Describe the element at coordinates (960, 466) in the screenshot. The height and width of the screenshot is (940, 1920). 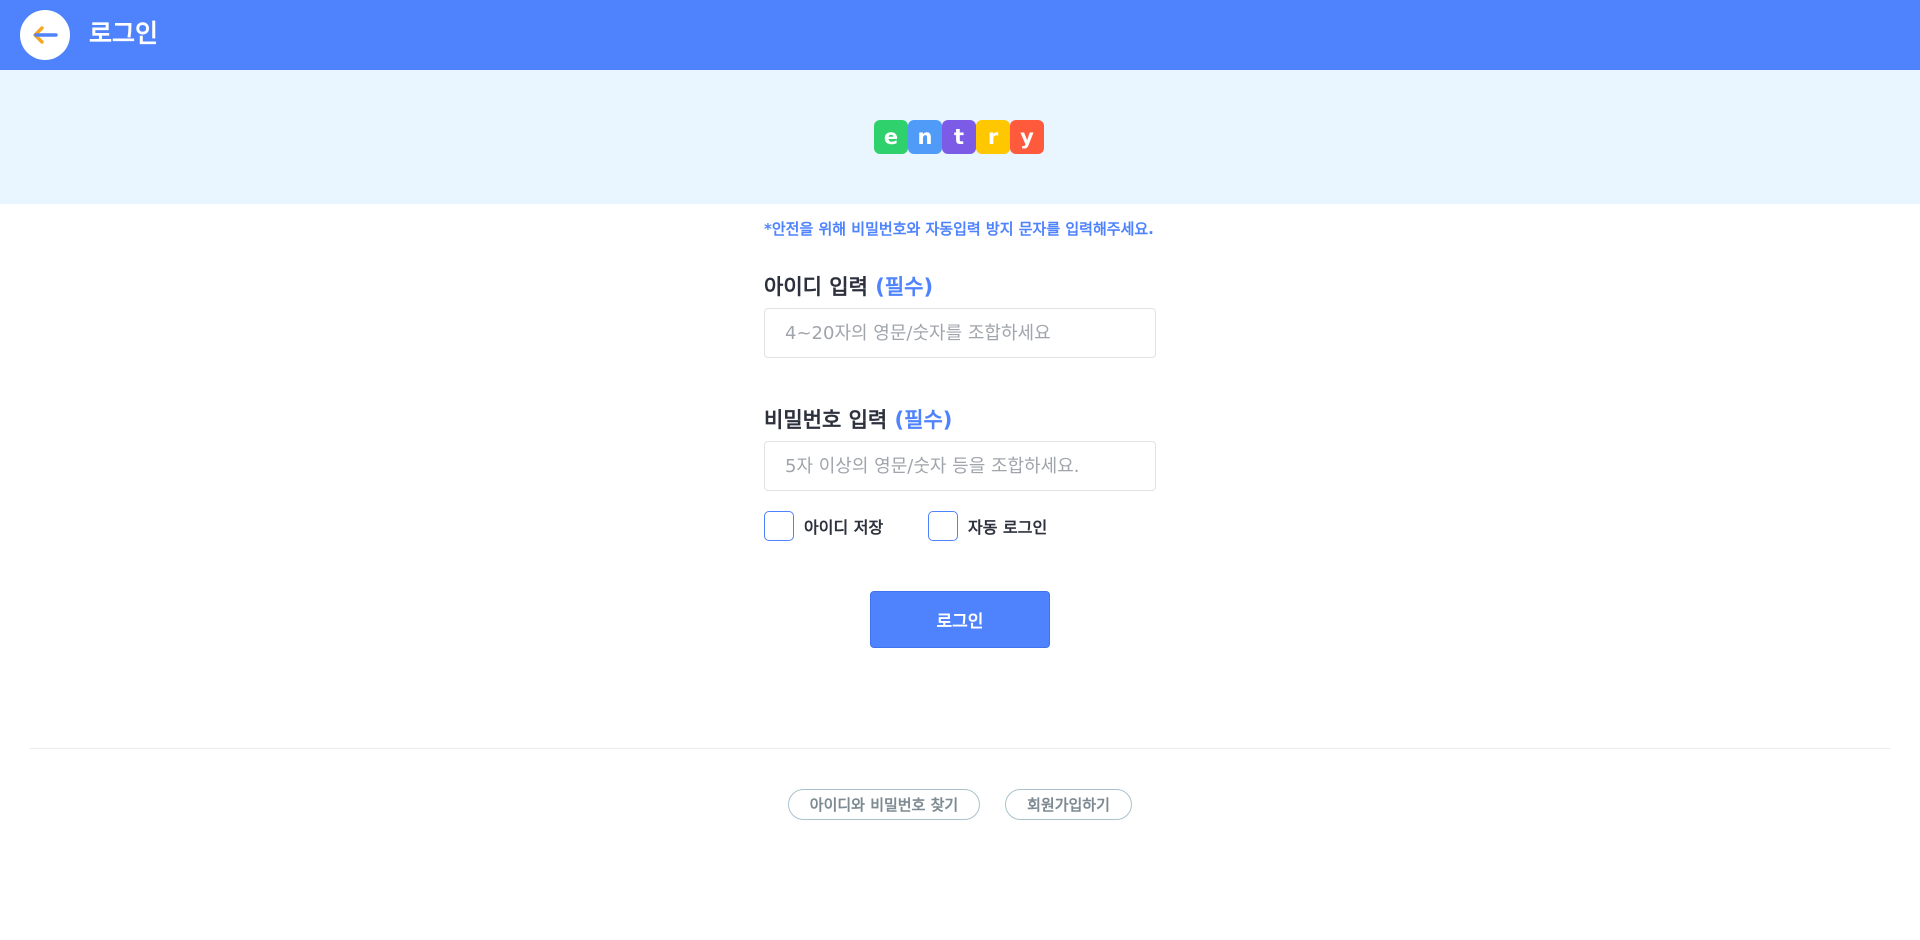
I see `password-input` at that location.